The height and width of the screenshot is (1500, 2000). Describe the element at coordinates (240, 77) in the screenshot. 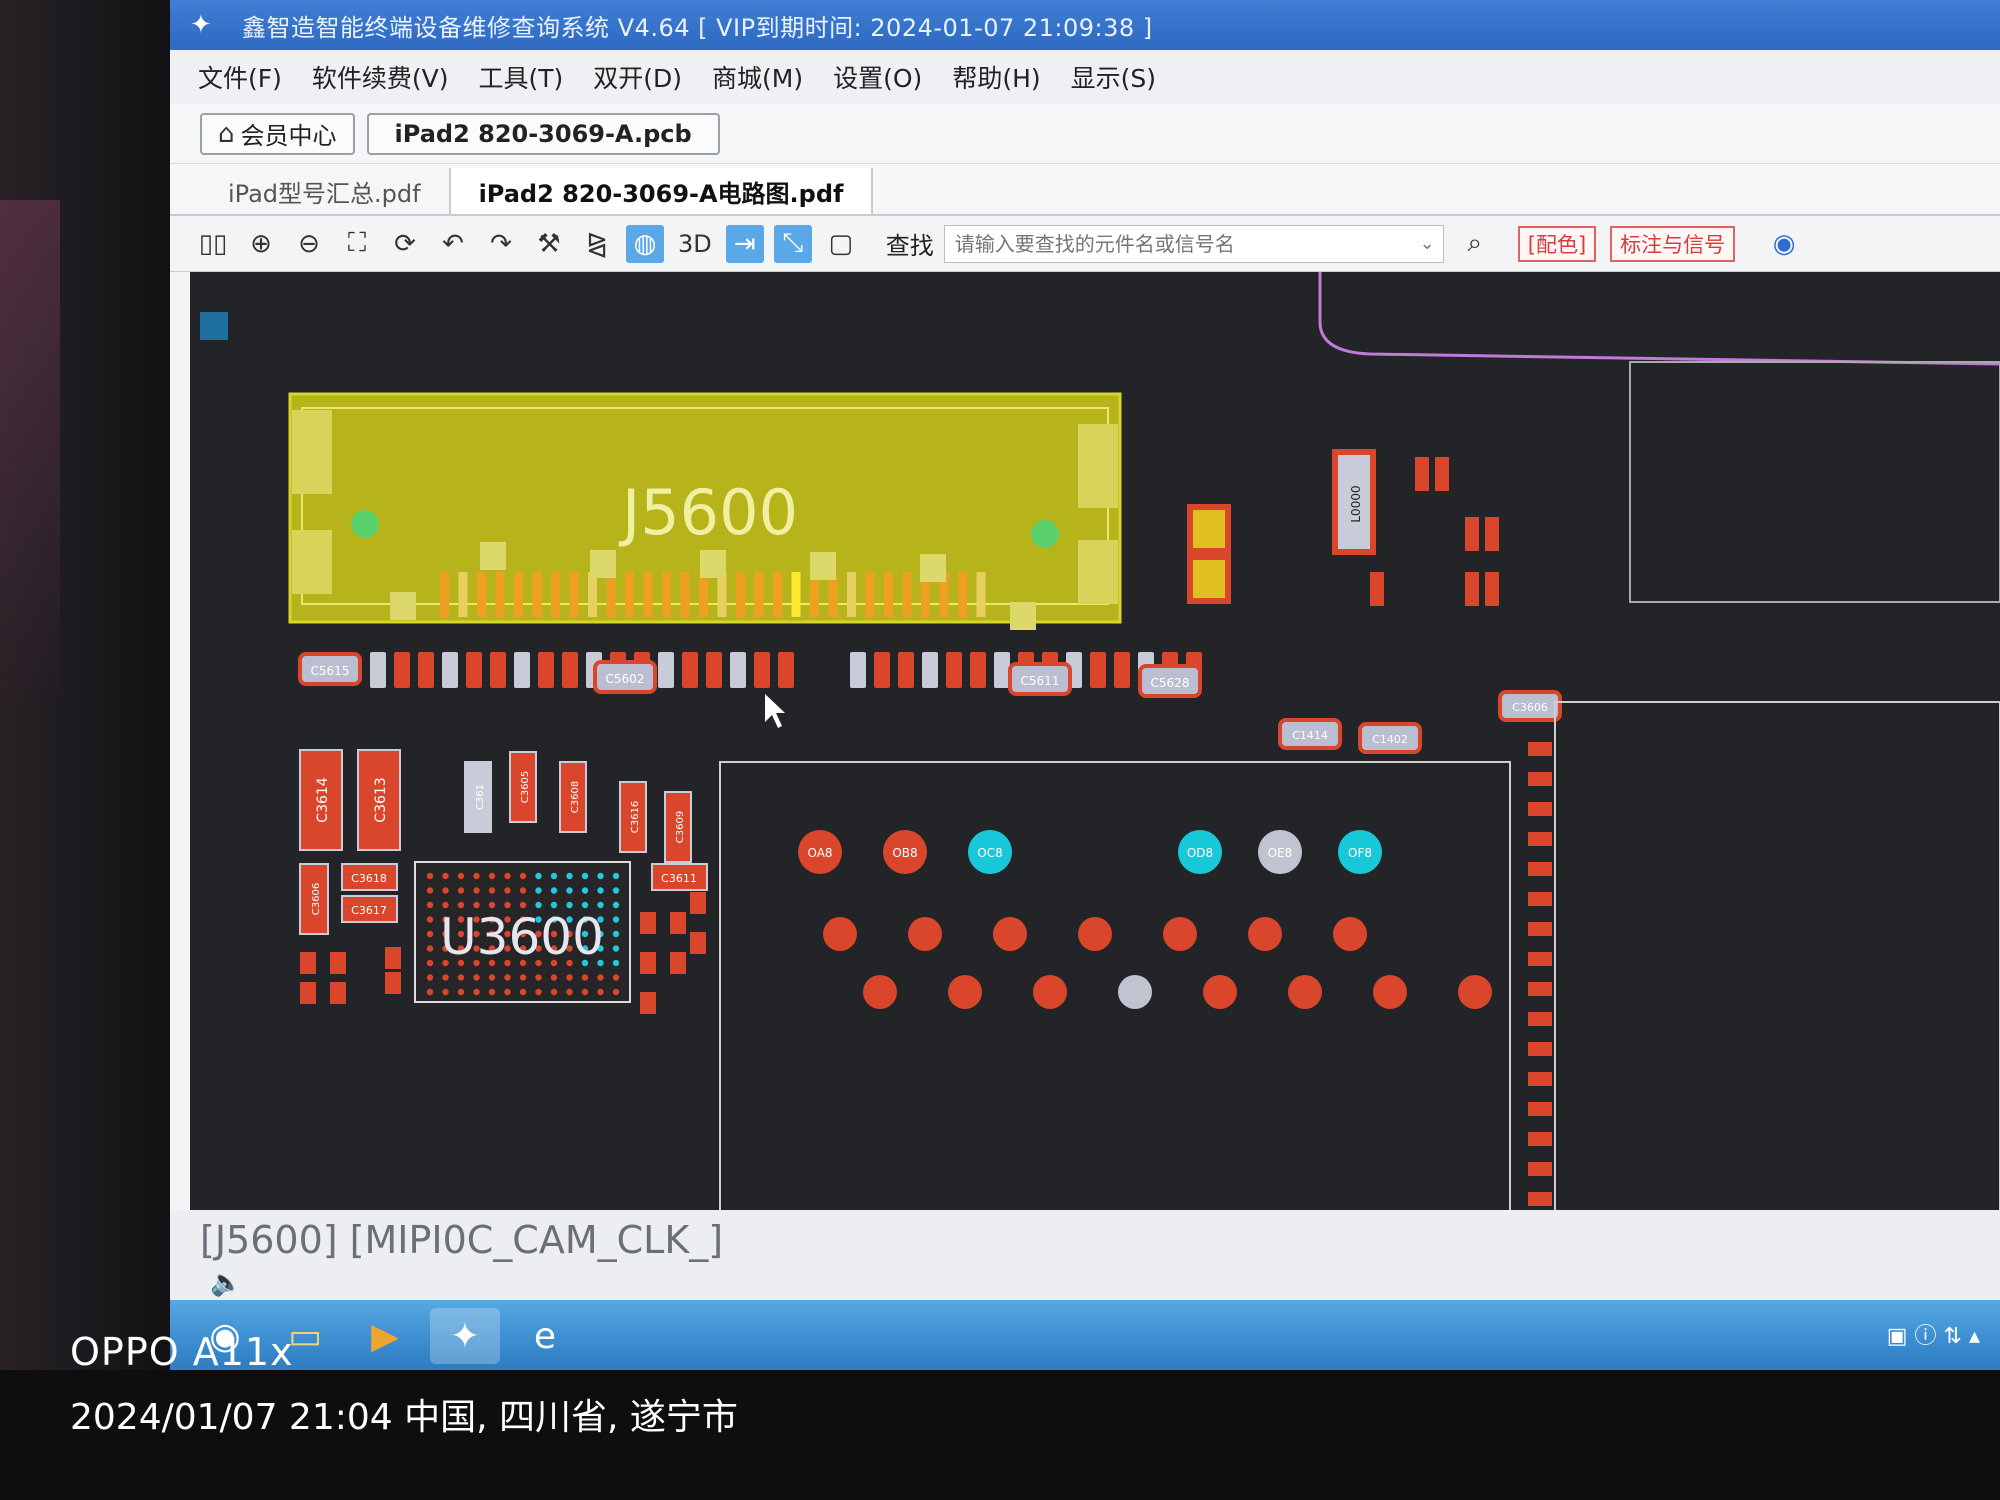

I see `menu-file: 文件(F)` at that location.